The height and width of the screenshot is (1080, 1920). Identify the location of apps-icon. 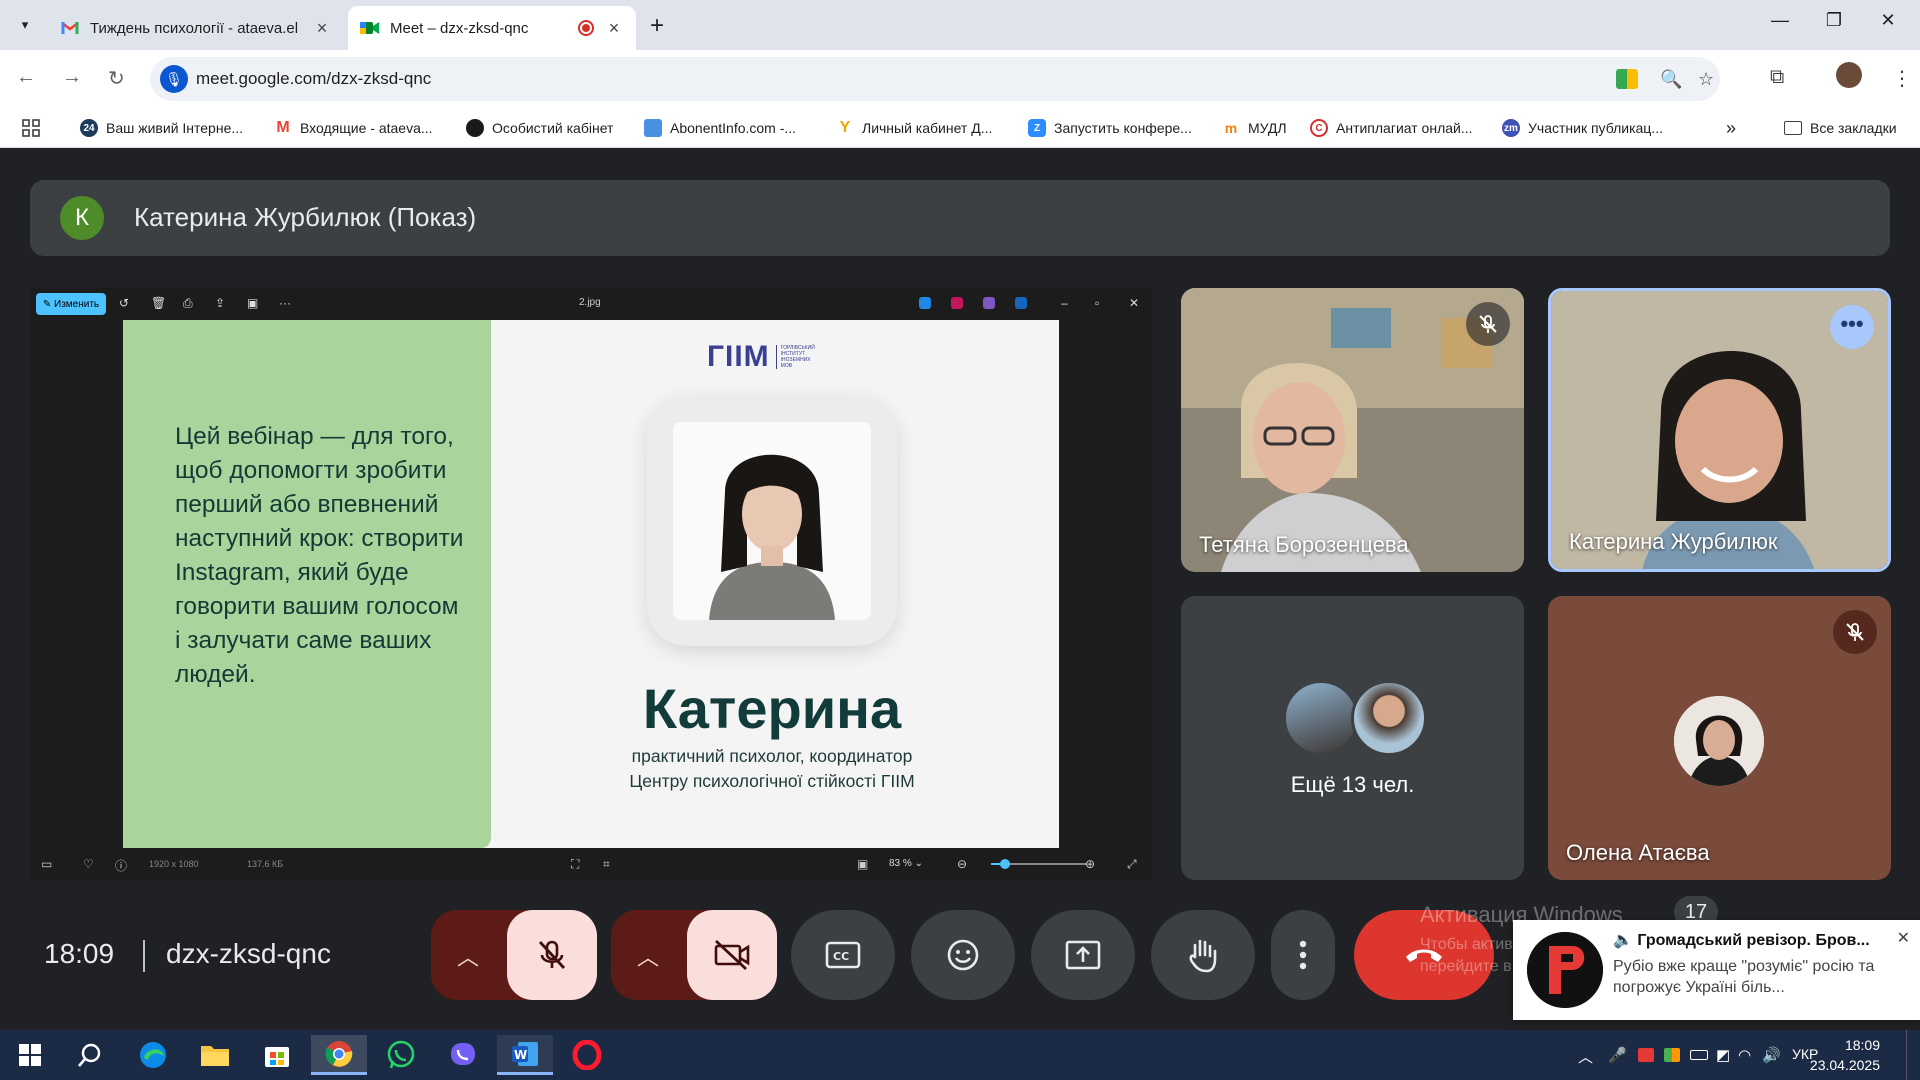
(31, 128).